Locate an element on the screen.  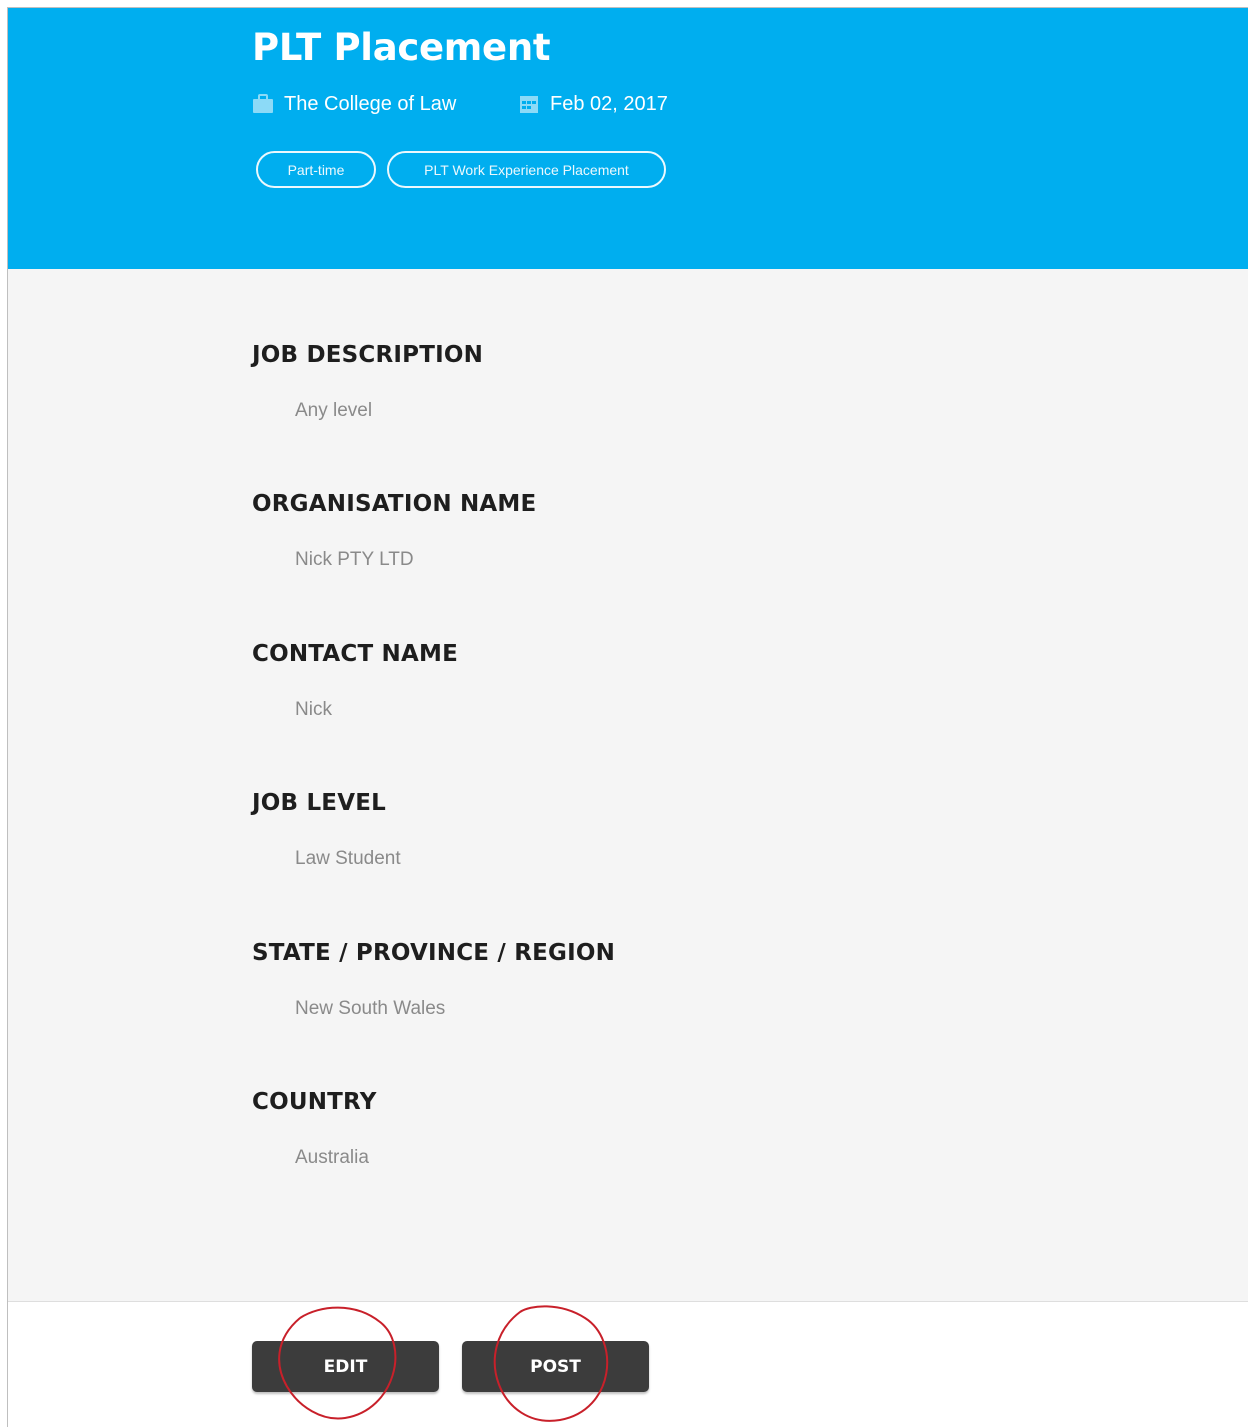
calendar-icon is located at coordinates (529, 104).